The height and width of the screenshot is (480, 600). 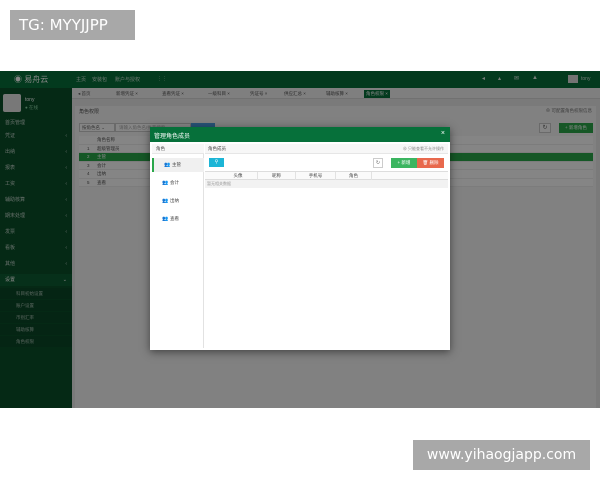 What do you see at coordinates (276, 176) in the screenshot?
I see `column-nickname: 昵称` at bounding box center [276, 176].